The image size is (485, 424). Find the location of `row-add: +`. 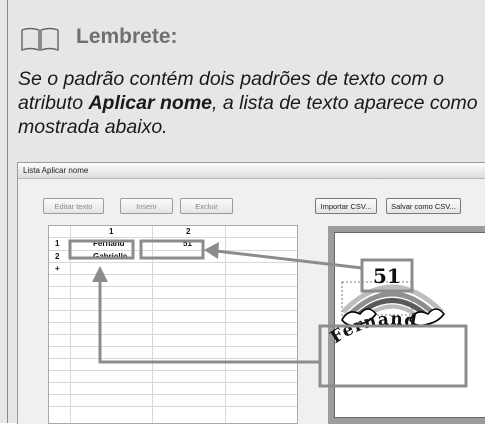

row-add: + is located at coordinates (57, 268).